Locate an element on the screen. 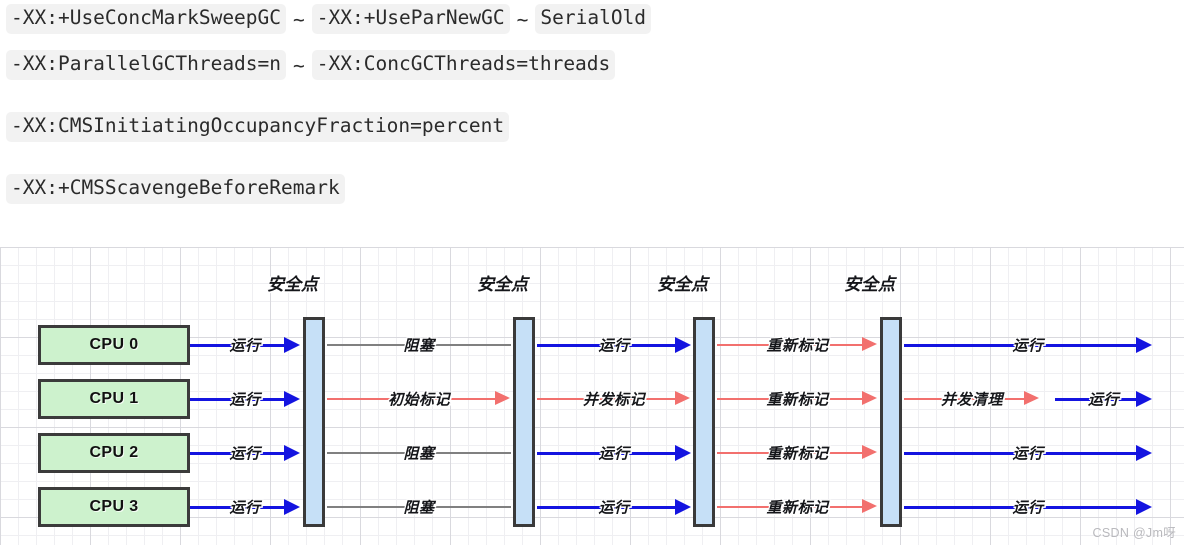 This screenshot has height=545, width=1184. jvm-option-line: -XX:+CMSScavengeBeforeRemark is located at coordinates (592, 189).